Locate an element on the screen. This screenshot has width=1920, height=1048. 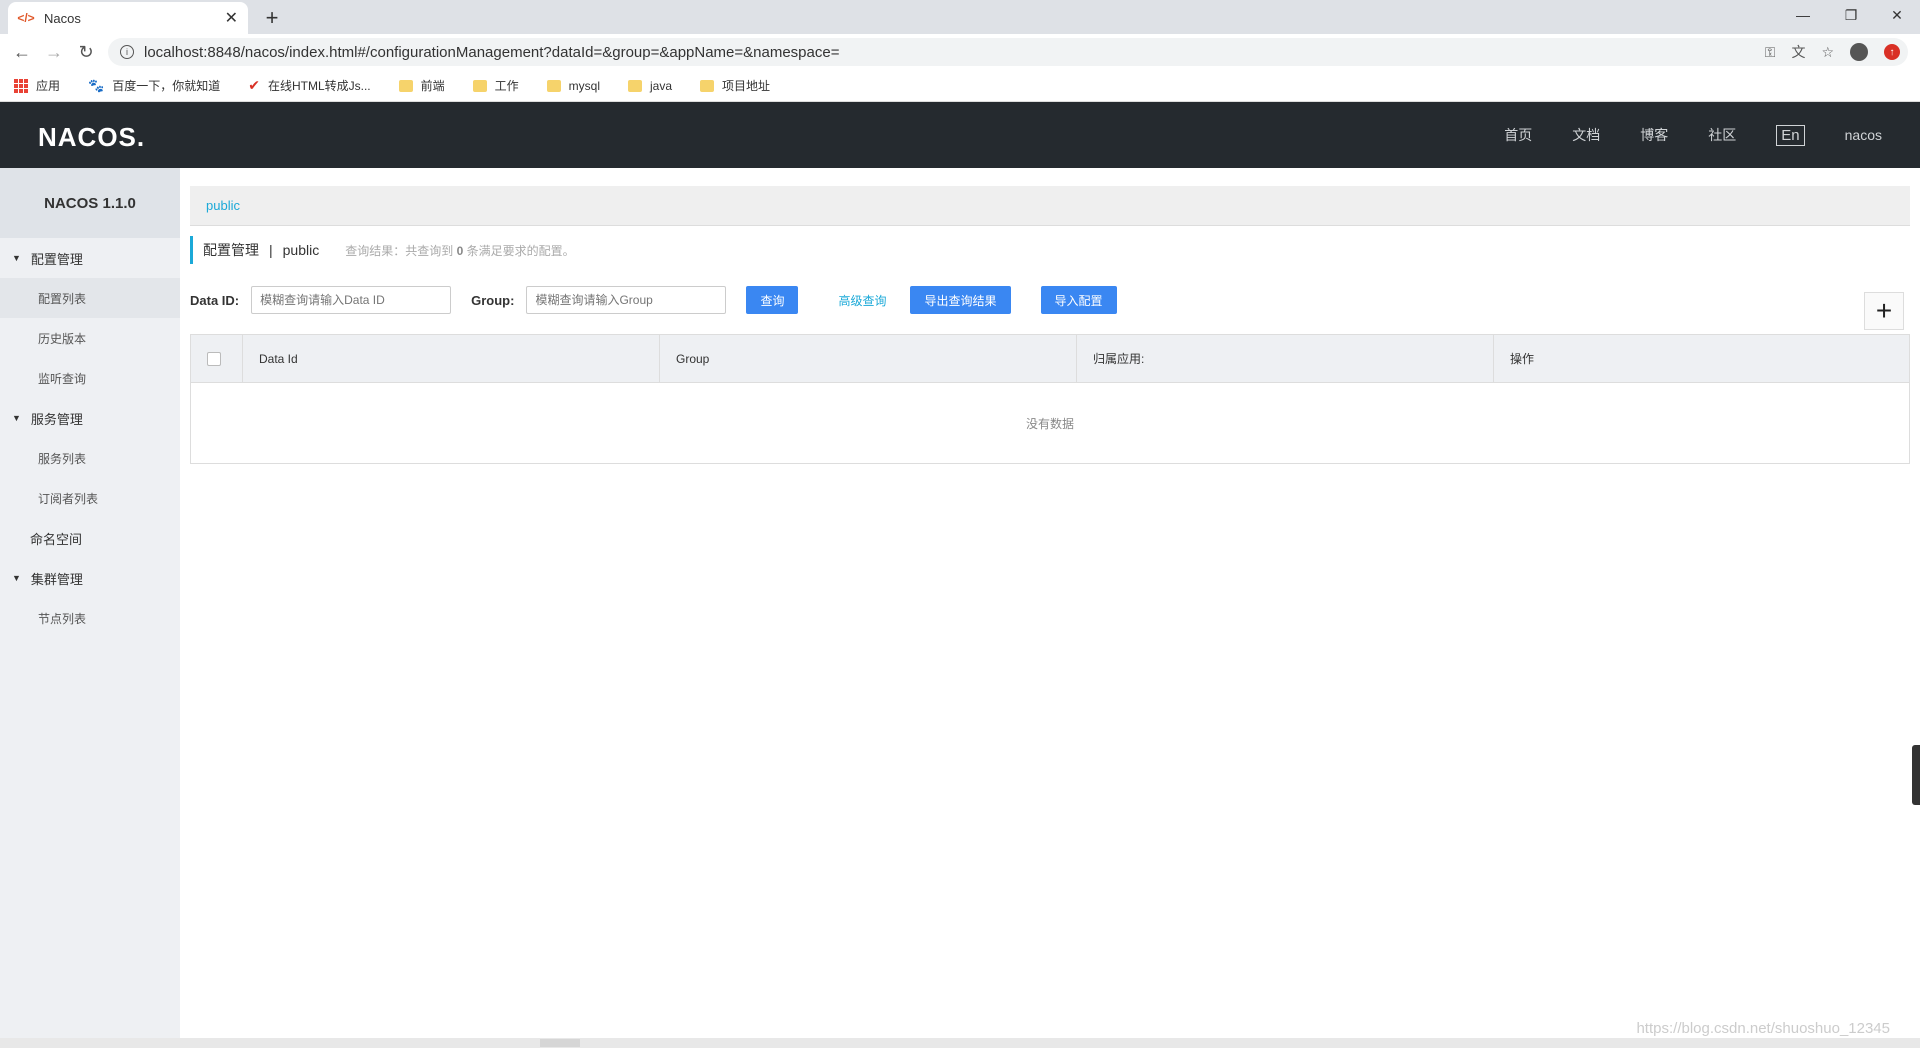
app-header: NACOS. 首页 文档 博客 社区 En nacos is located at coordinates (960, 135).